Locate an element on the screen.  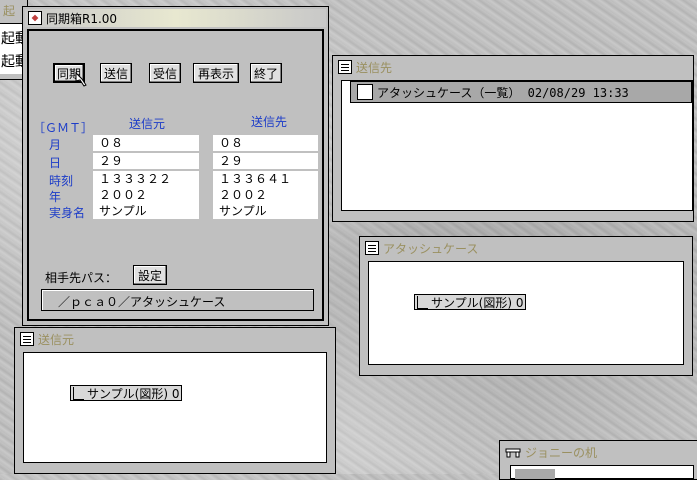
set-path-button: 設定 is located at coordinates (150, 275).